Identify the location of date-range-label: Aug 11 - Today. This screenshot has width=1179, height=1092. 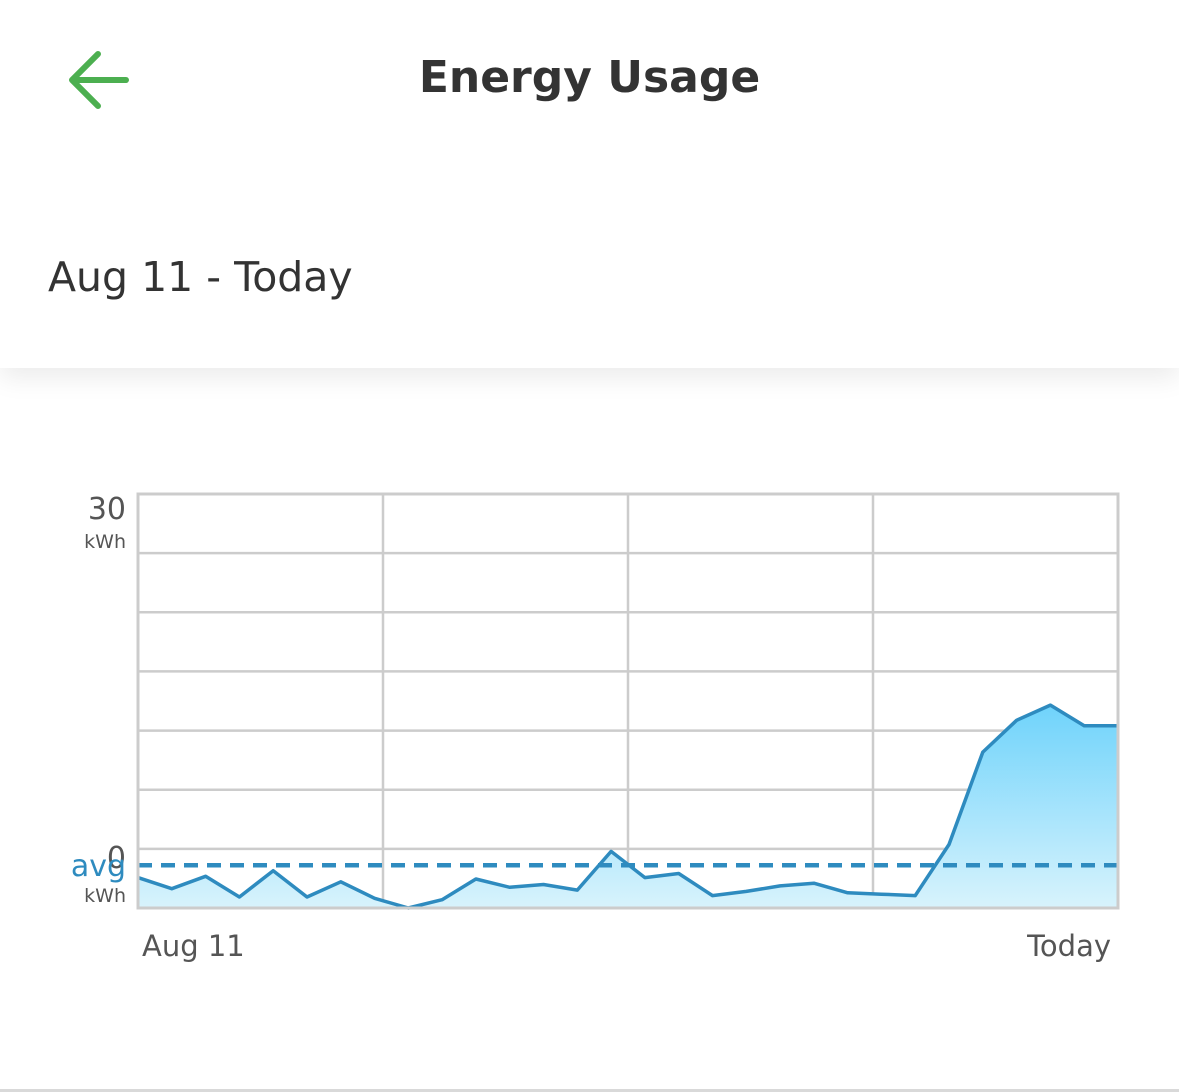
(200, 277).